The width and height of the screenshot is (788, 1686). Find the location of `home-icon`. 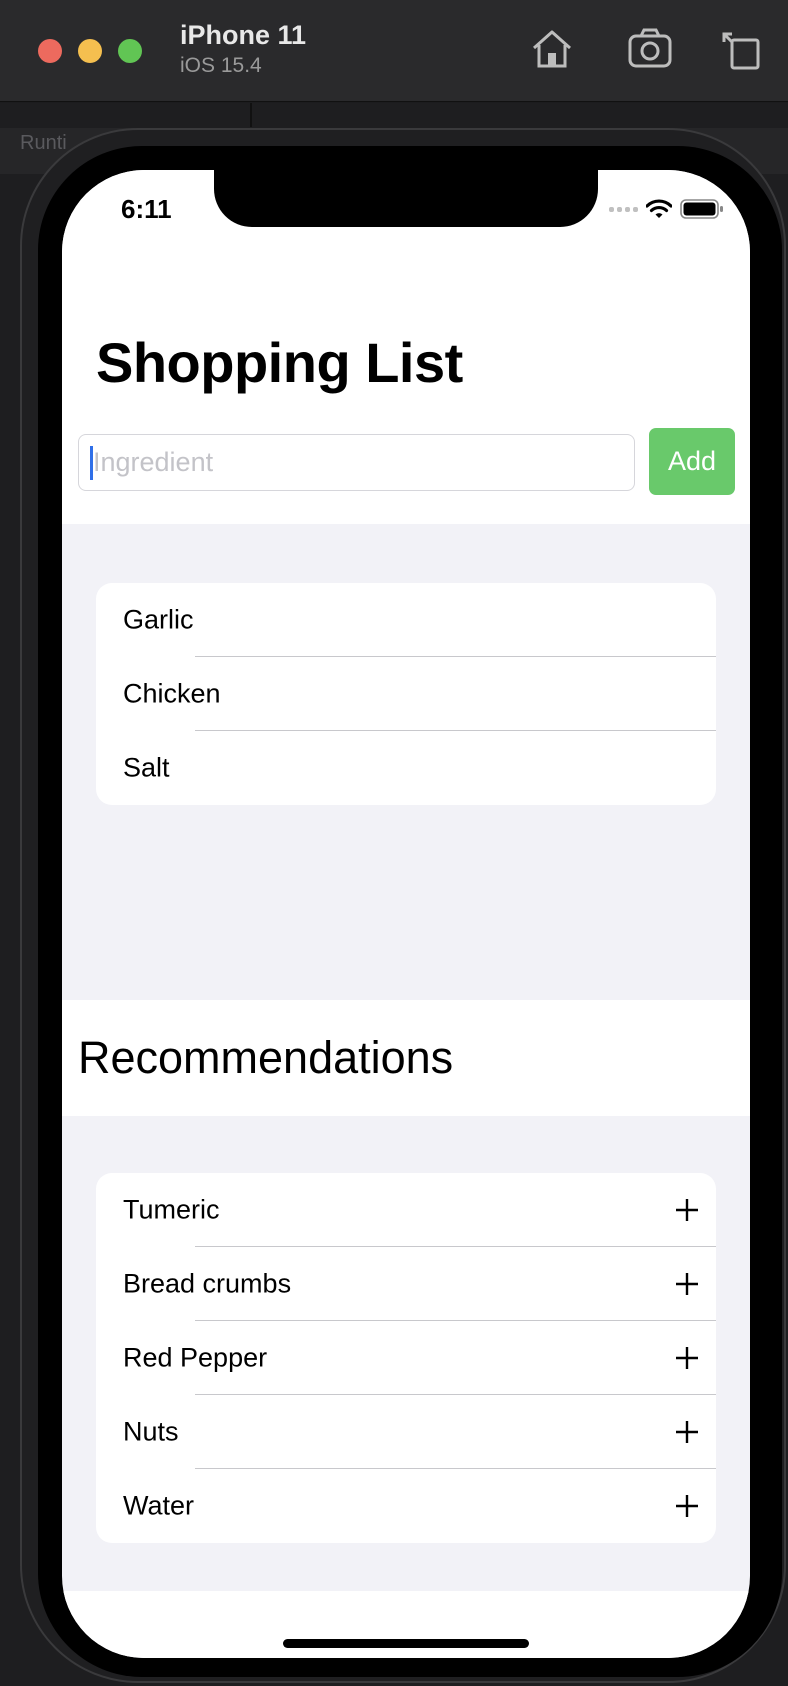

home-icon is located at coordinates (552, 49).